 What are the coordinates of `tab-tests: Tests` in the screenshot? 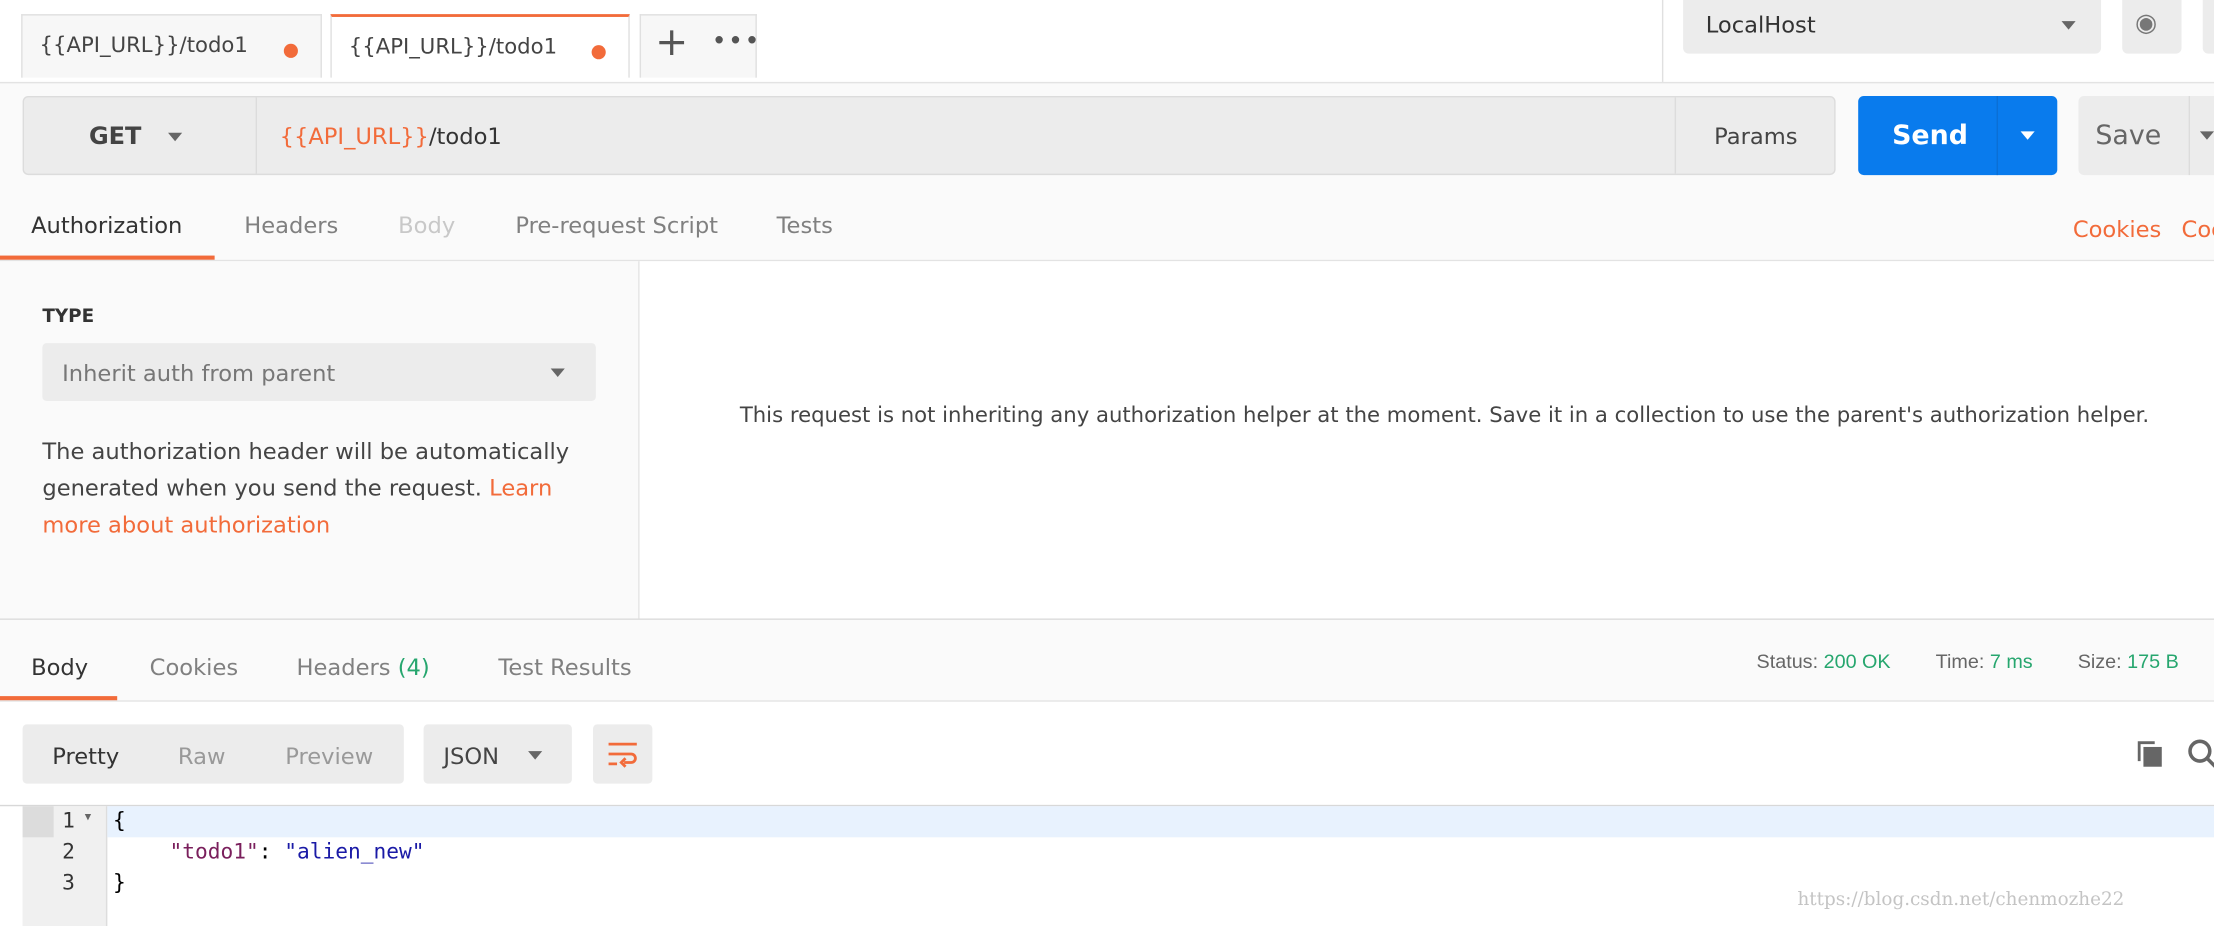 It's located at (805, 225).